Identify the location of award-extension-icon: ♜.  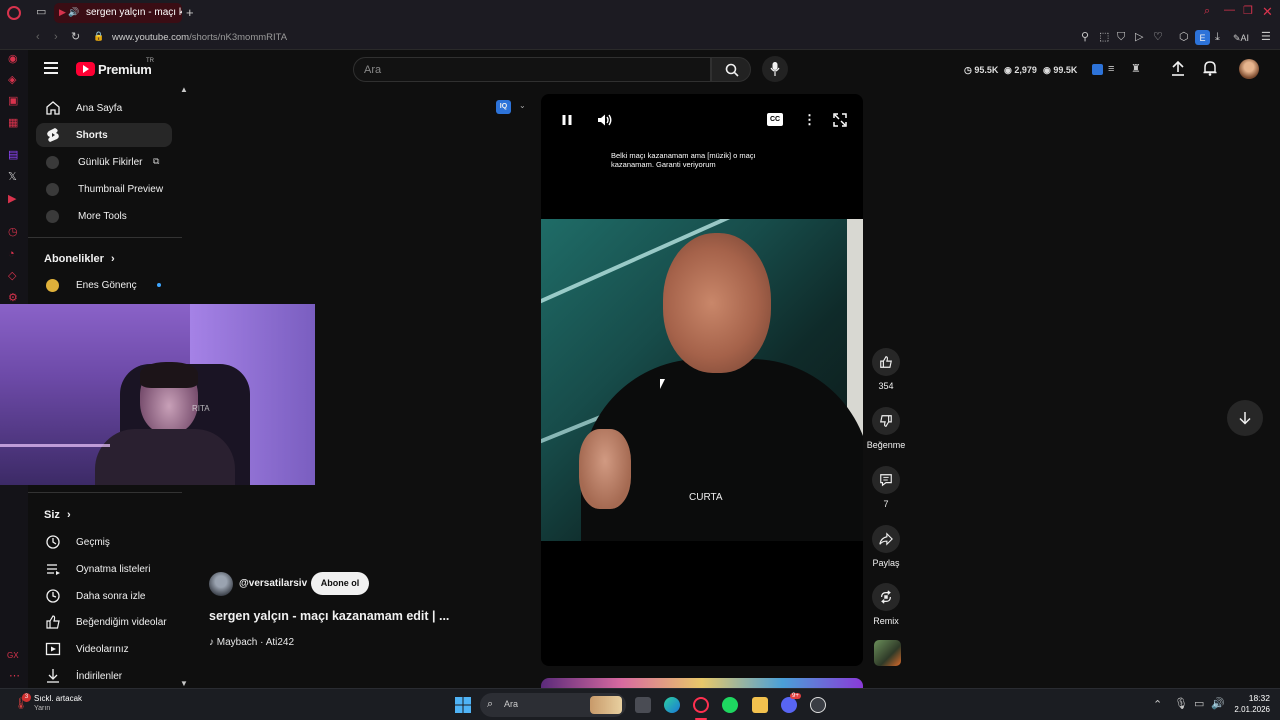
(1136, 69).